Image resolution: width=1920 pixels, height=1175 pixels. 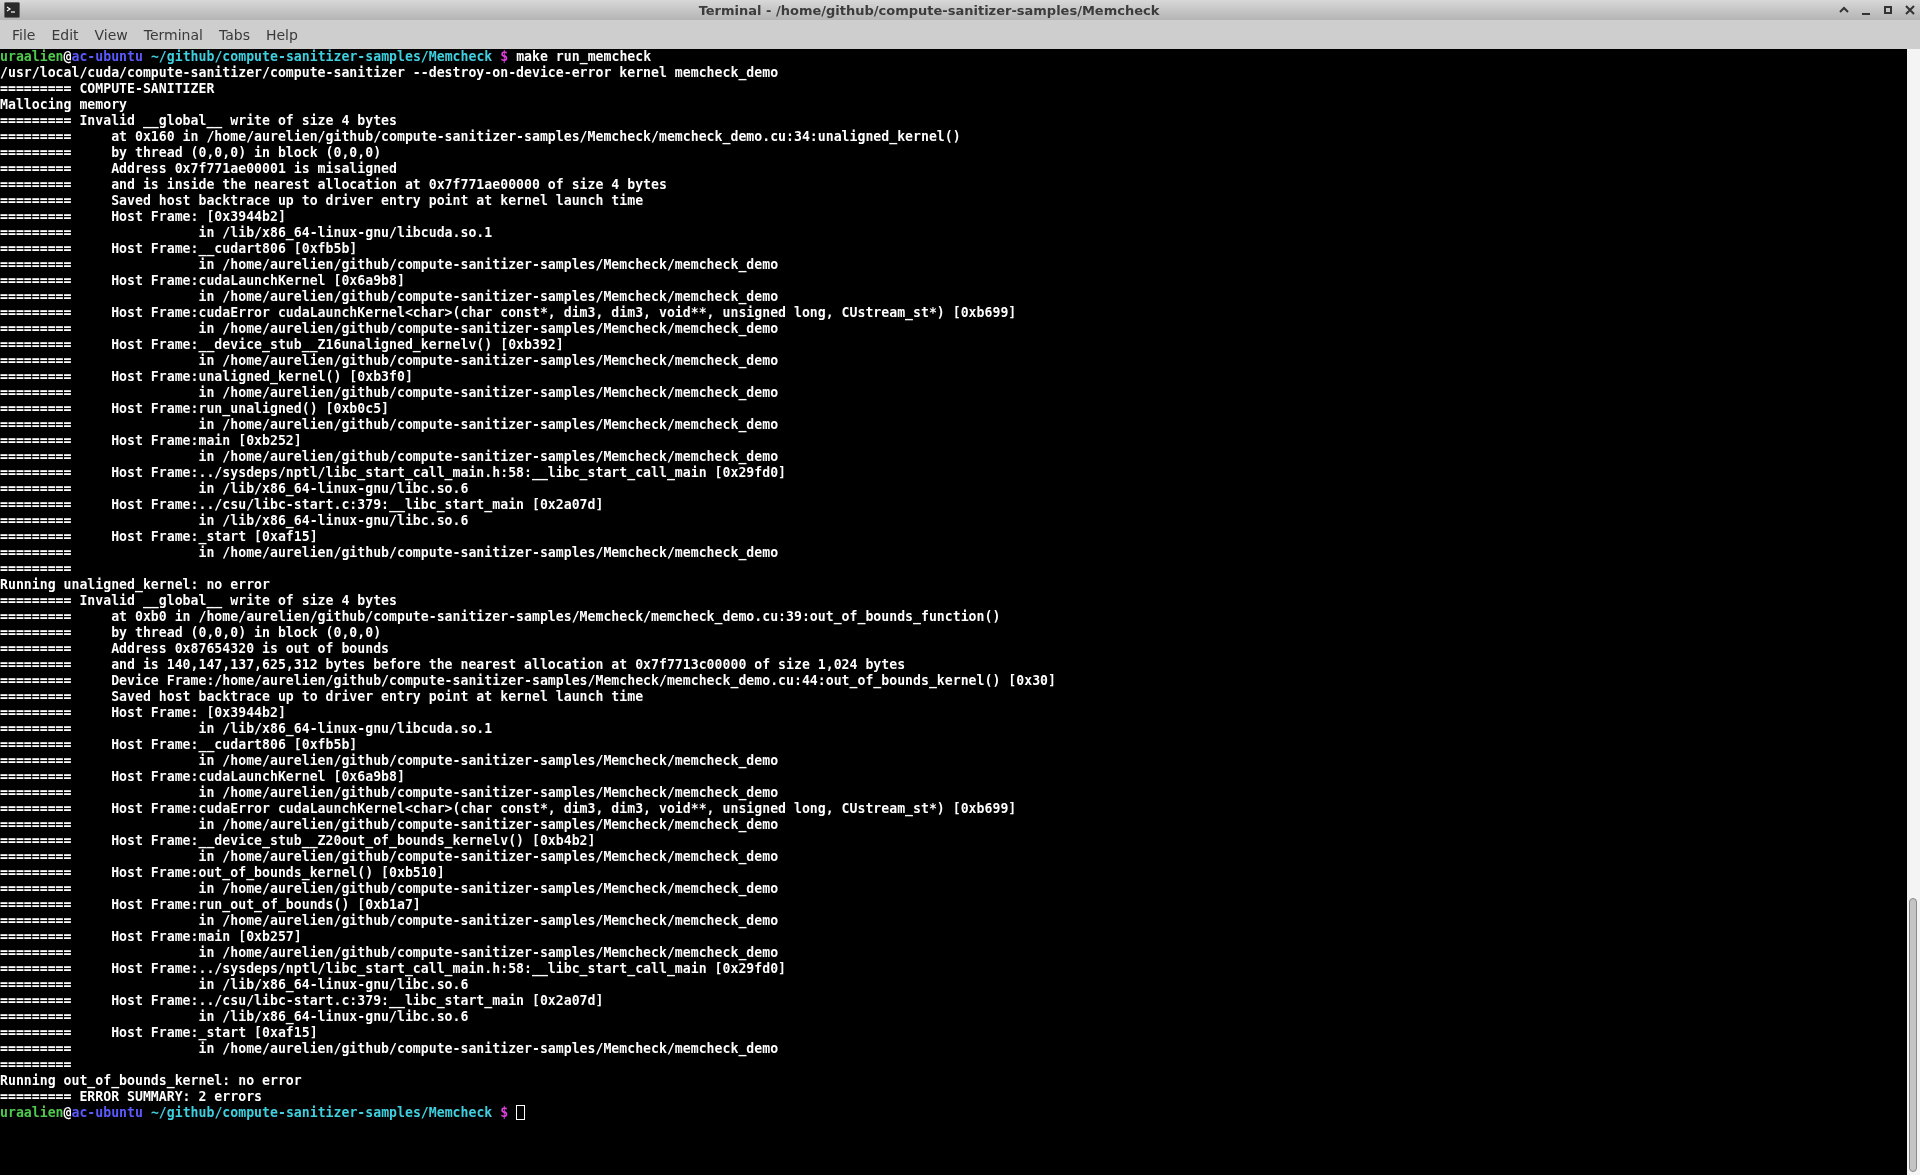 What do you see at coordinates (1910, 10) in the screenshot?
I see `close-icon` at bounding box center [1910, 10].